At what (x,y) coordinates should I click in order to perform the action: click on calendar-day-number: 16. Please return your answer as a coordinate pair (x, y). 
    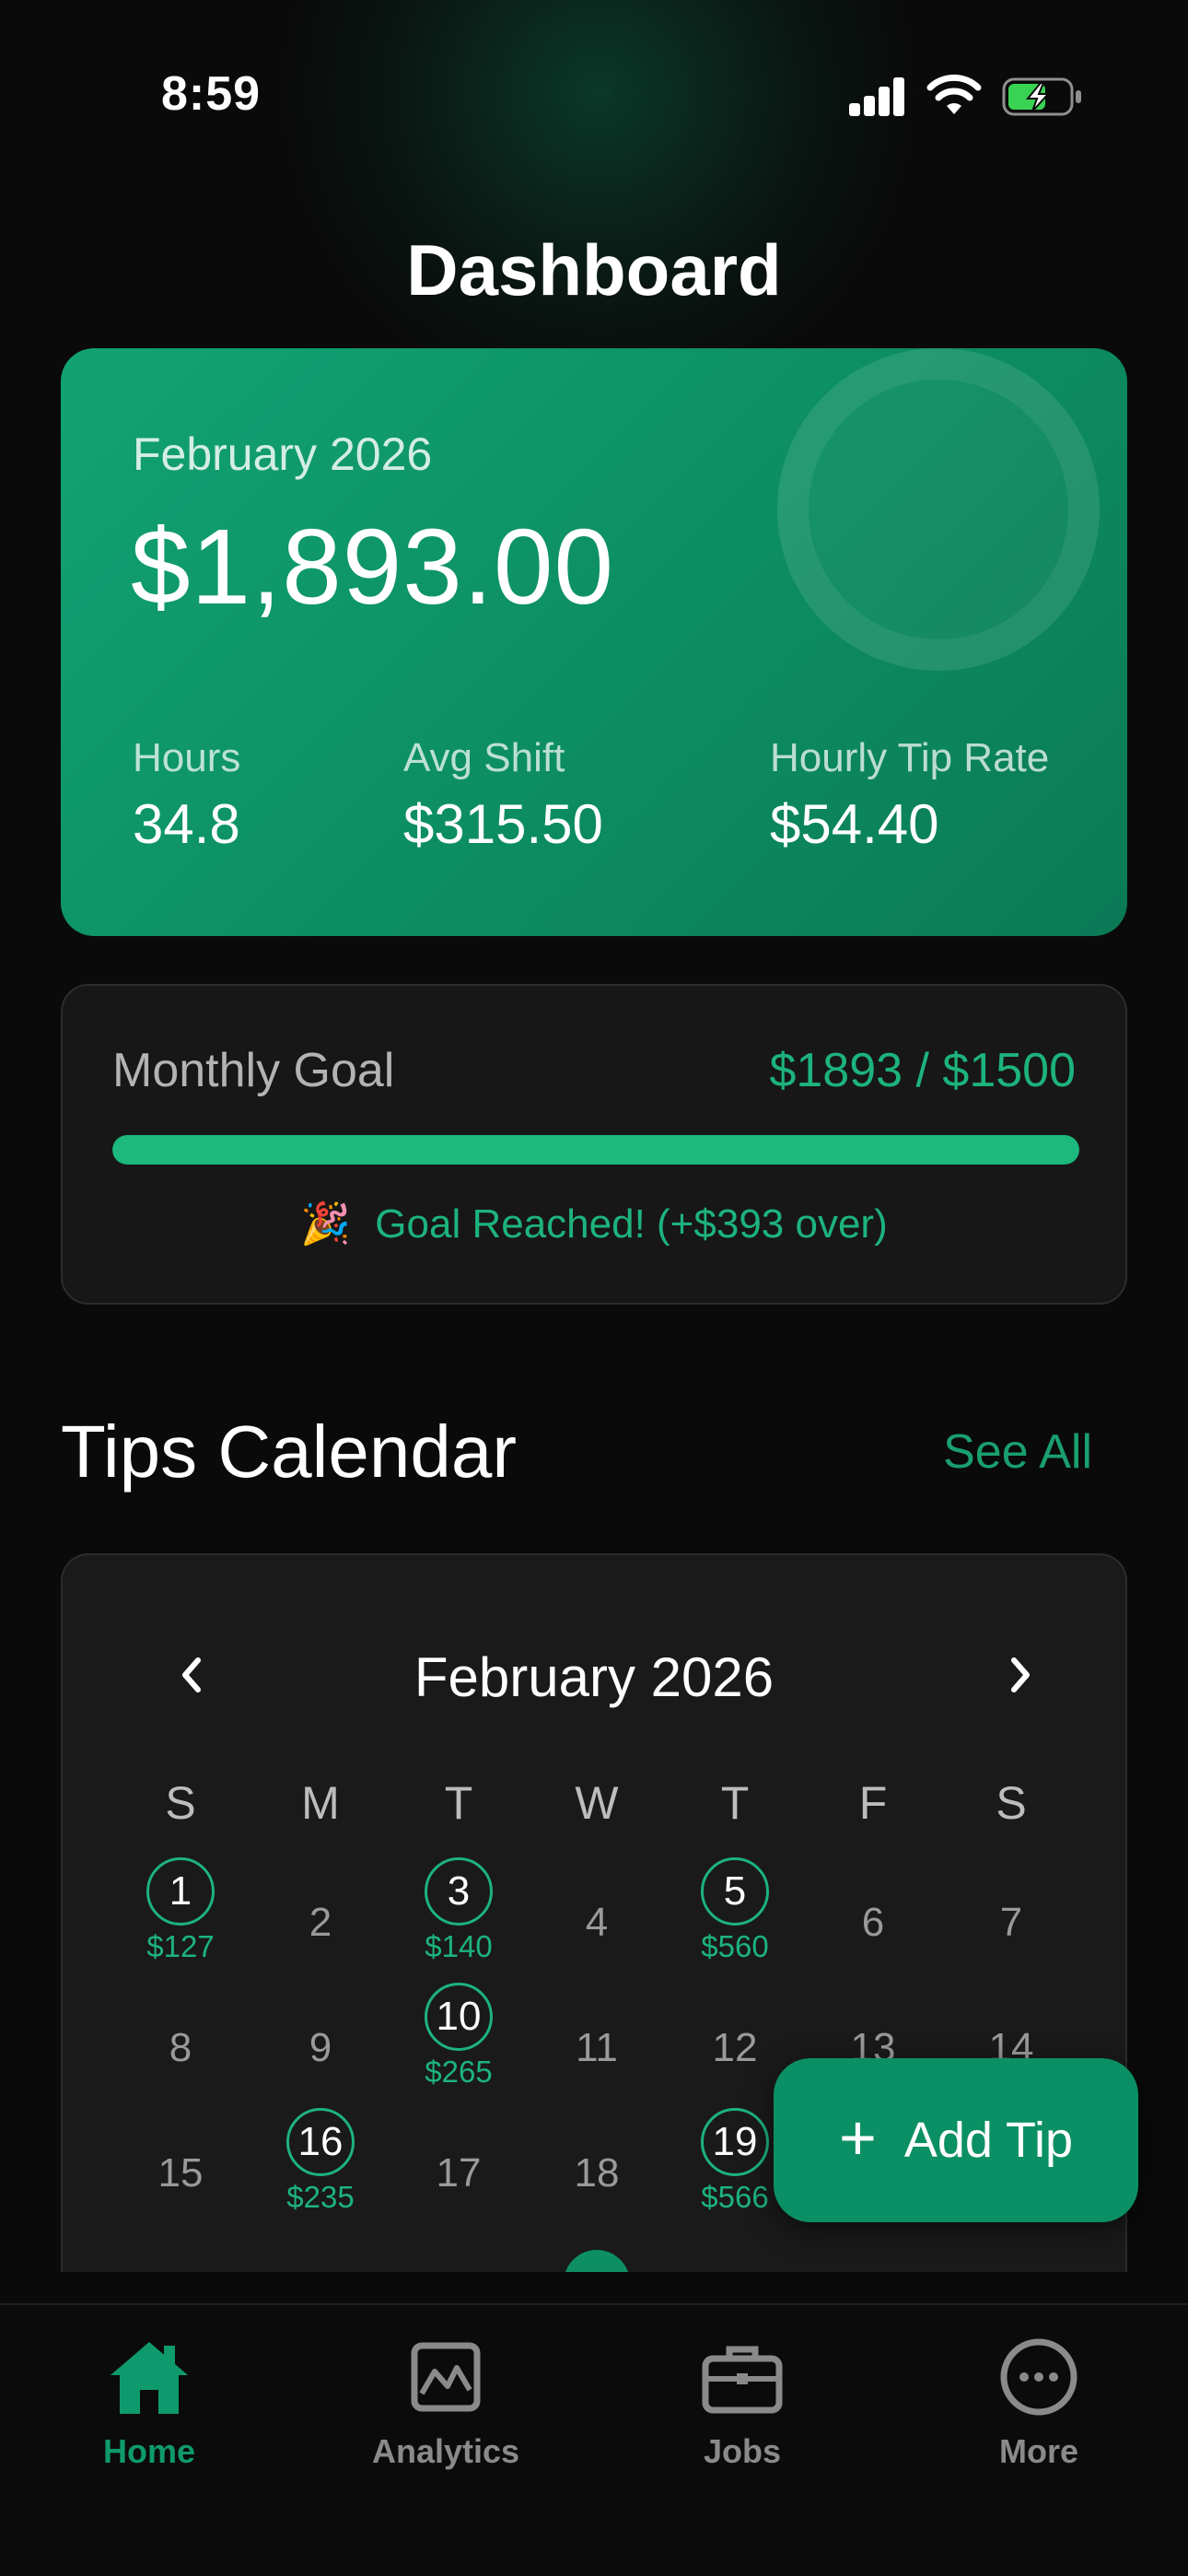
    Looking at the image, I should click on (320, 2142).